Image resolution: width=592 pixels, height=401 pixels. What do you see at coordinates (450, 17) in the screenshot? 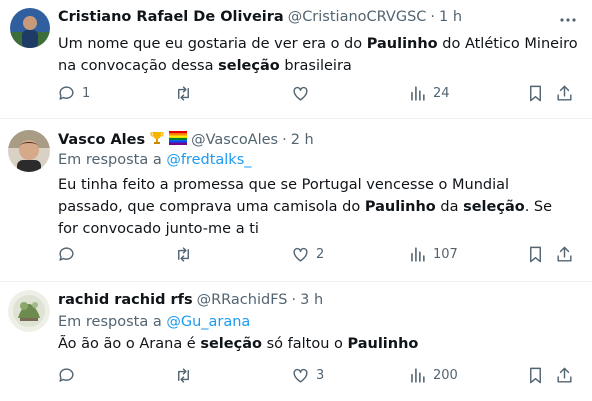
I see `timestamp: 1 h` at bounding box center [450, 17].